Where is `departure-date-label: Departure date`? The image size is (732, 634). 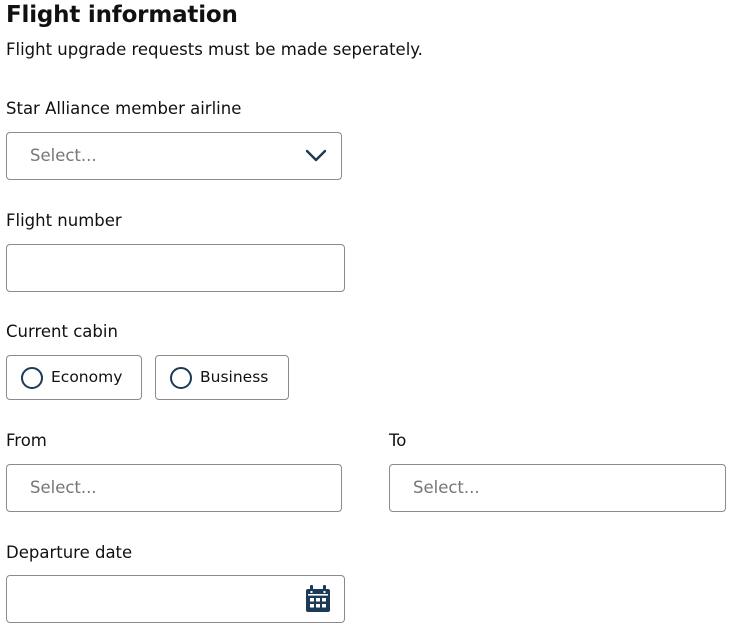 departure-date-label: Departure date is located at coordinates (69, 552).